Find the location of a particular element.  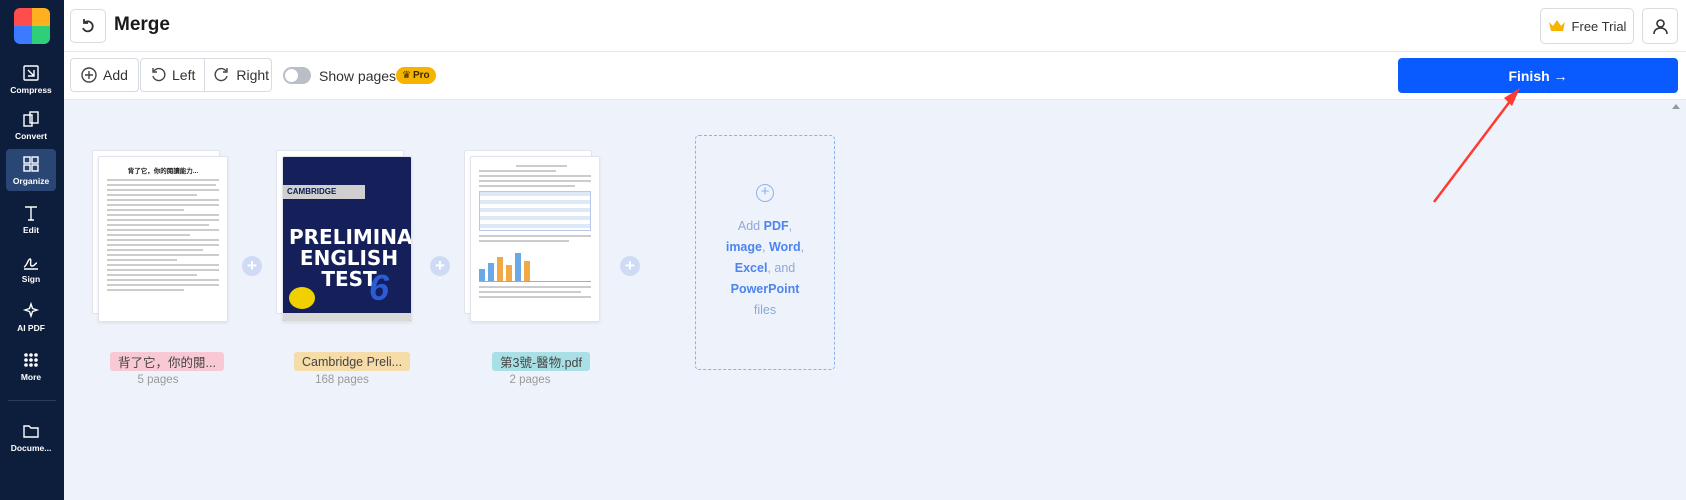

undo-button is located at coordinates (88, 26).